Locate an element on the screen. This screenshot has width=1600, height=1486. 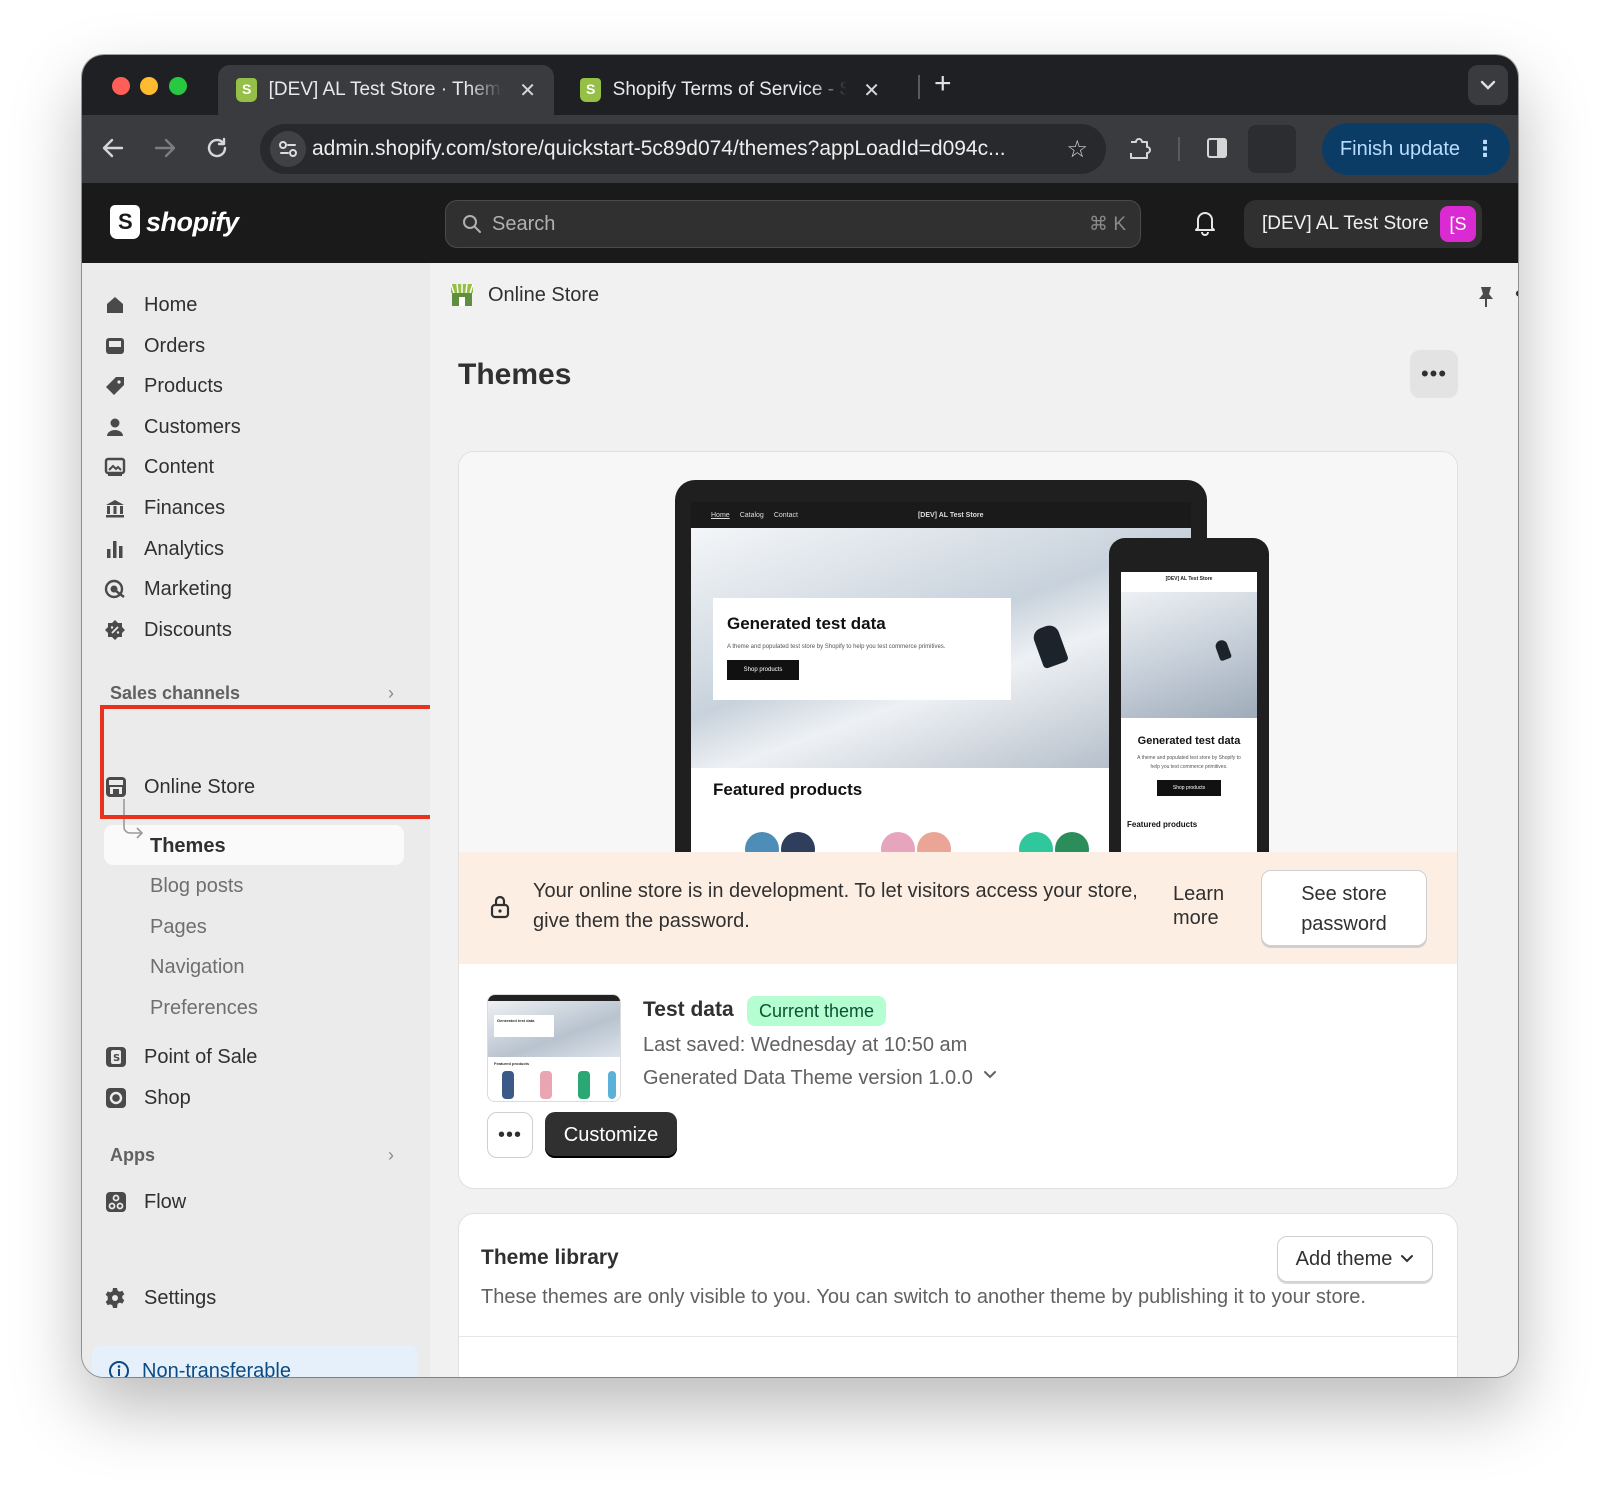
pin-icon is located at coordinates (1486, 299).